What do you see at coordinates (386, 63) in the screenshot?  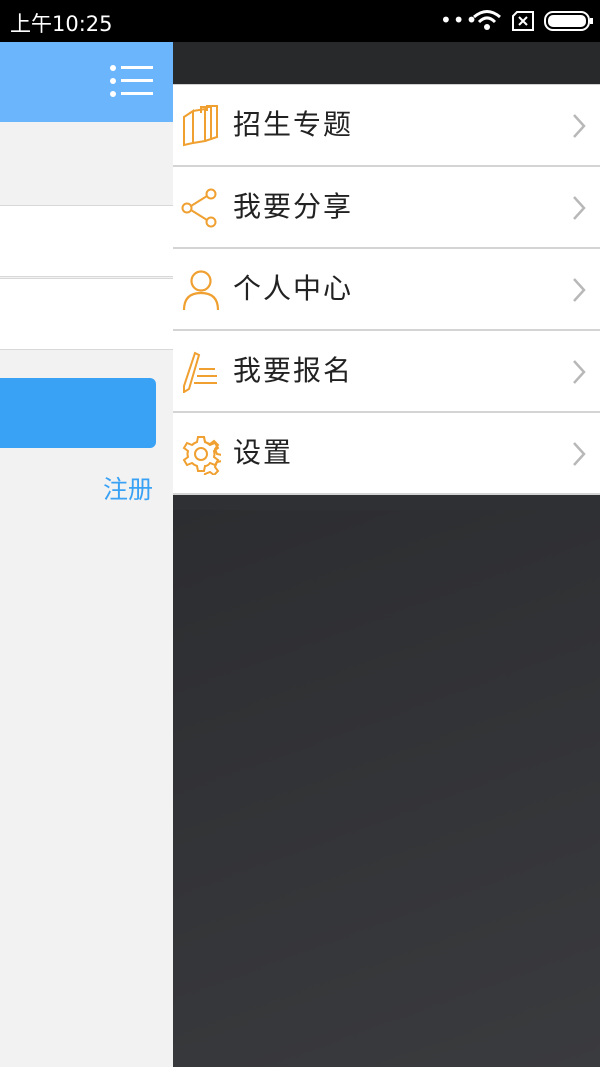 I see `drawer-top-bar` at bounding box center [386, 63].